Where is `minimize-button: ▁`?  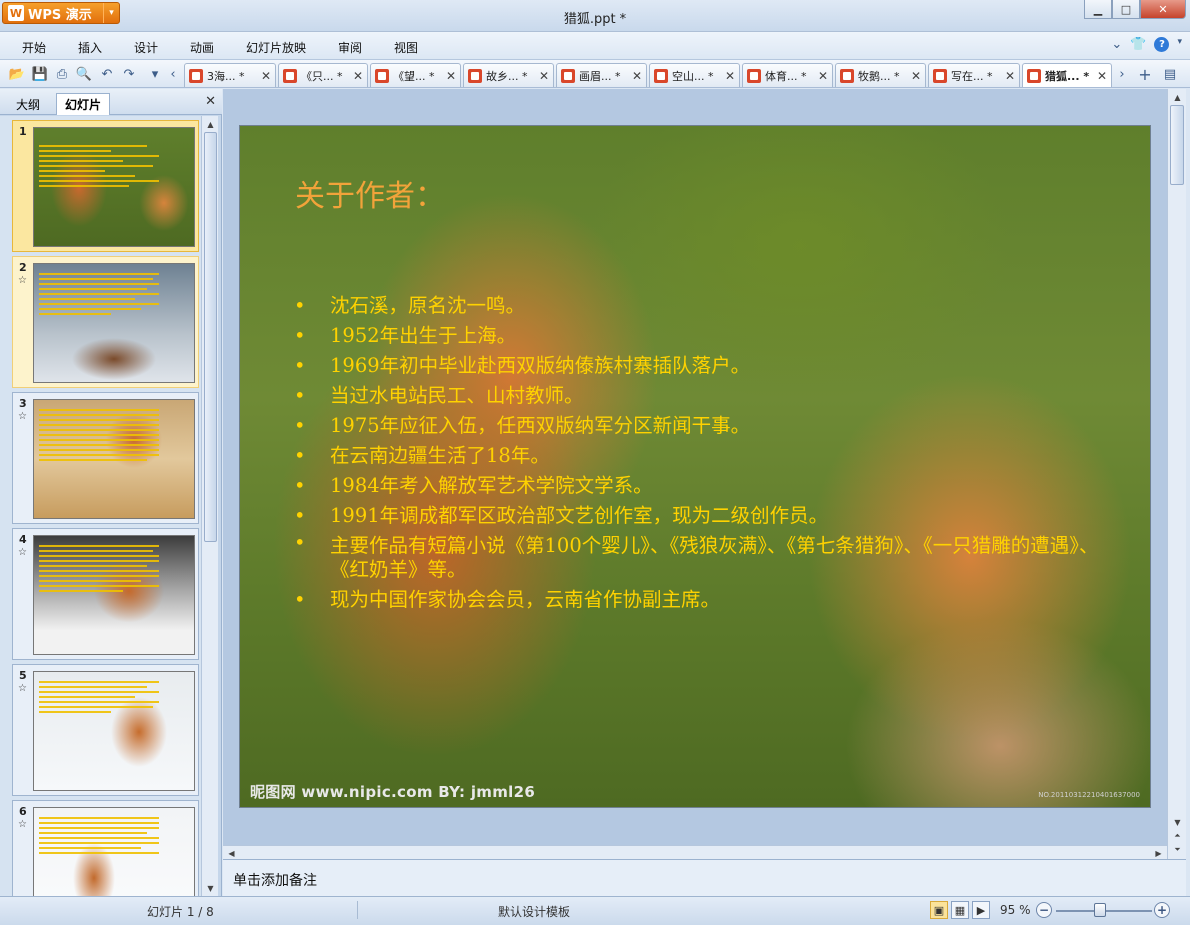
minimize-button: ▁ is located at coordinates (1098, 9).